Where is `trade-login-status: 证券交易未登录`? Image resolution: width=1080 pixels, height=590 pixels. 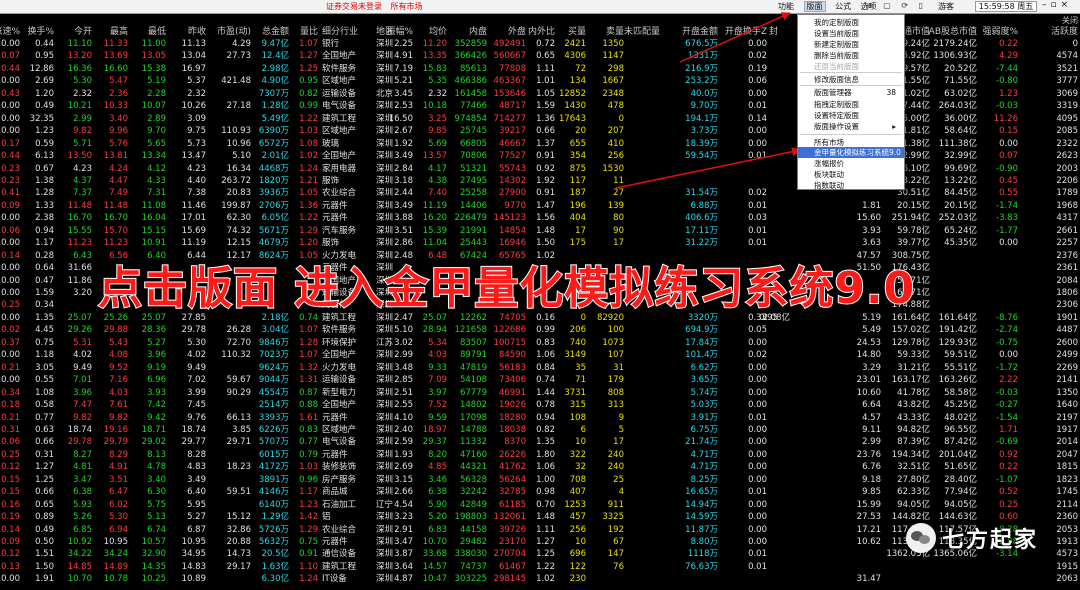
trade-login-status: 证券交易未登录 is located at coordinates (354, 6).